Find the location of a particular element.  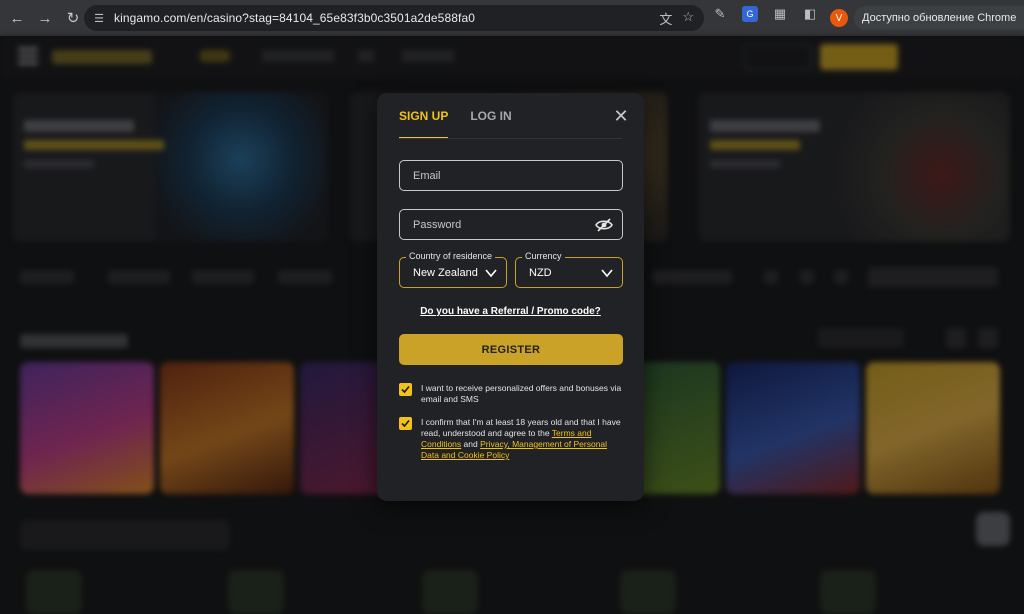

currency-value: NZD is located at coordinates (540, 273).